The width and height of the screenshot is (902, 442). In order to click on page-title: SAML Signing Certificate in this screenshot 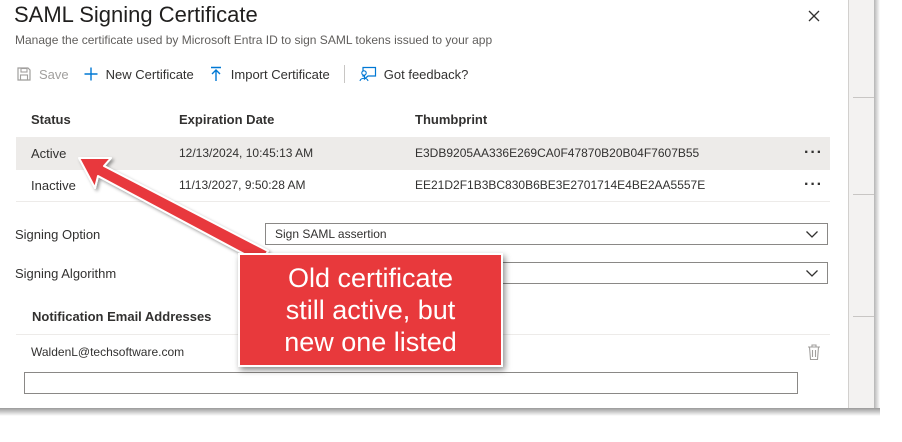, I will do `click(136, 14)`.